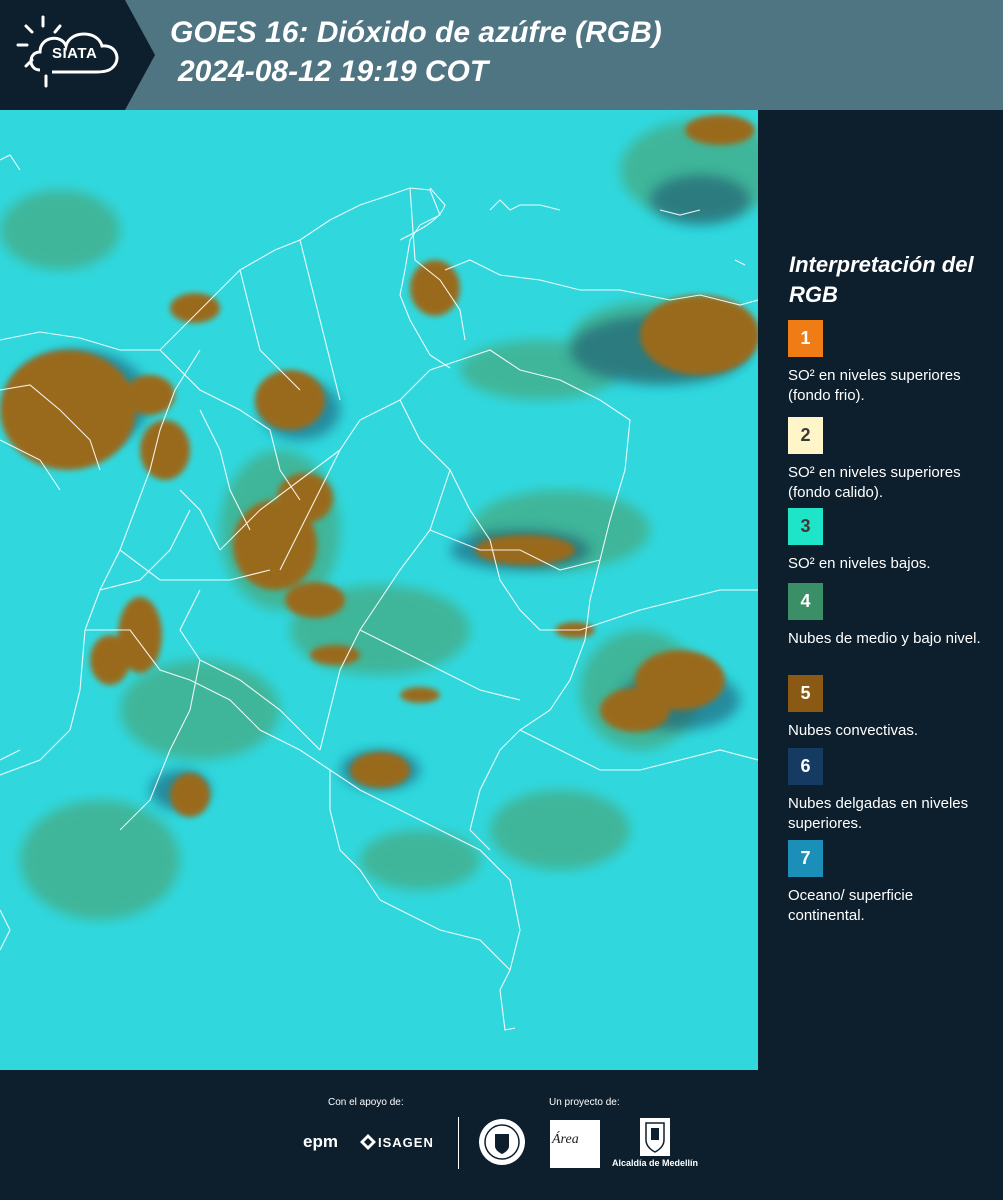  I want to click on support-label: Con el apoyo de:, so click(366, 1102).